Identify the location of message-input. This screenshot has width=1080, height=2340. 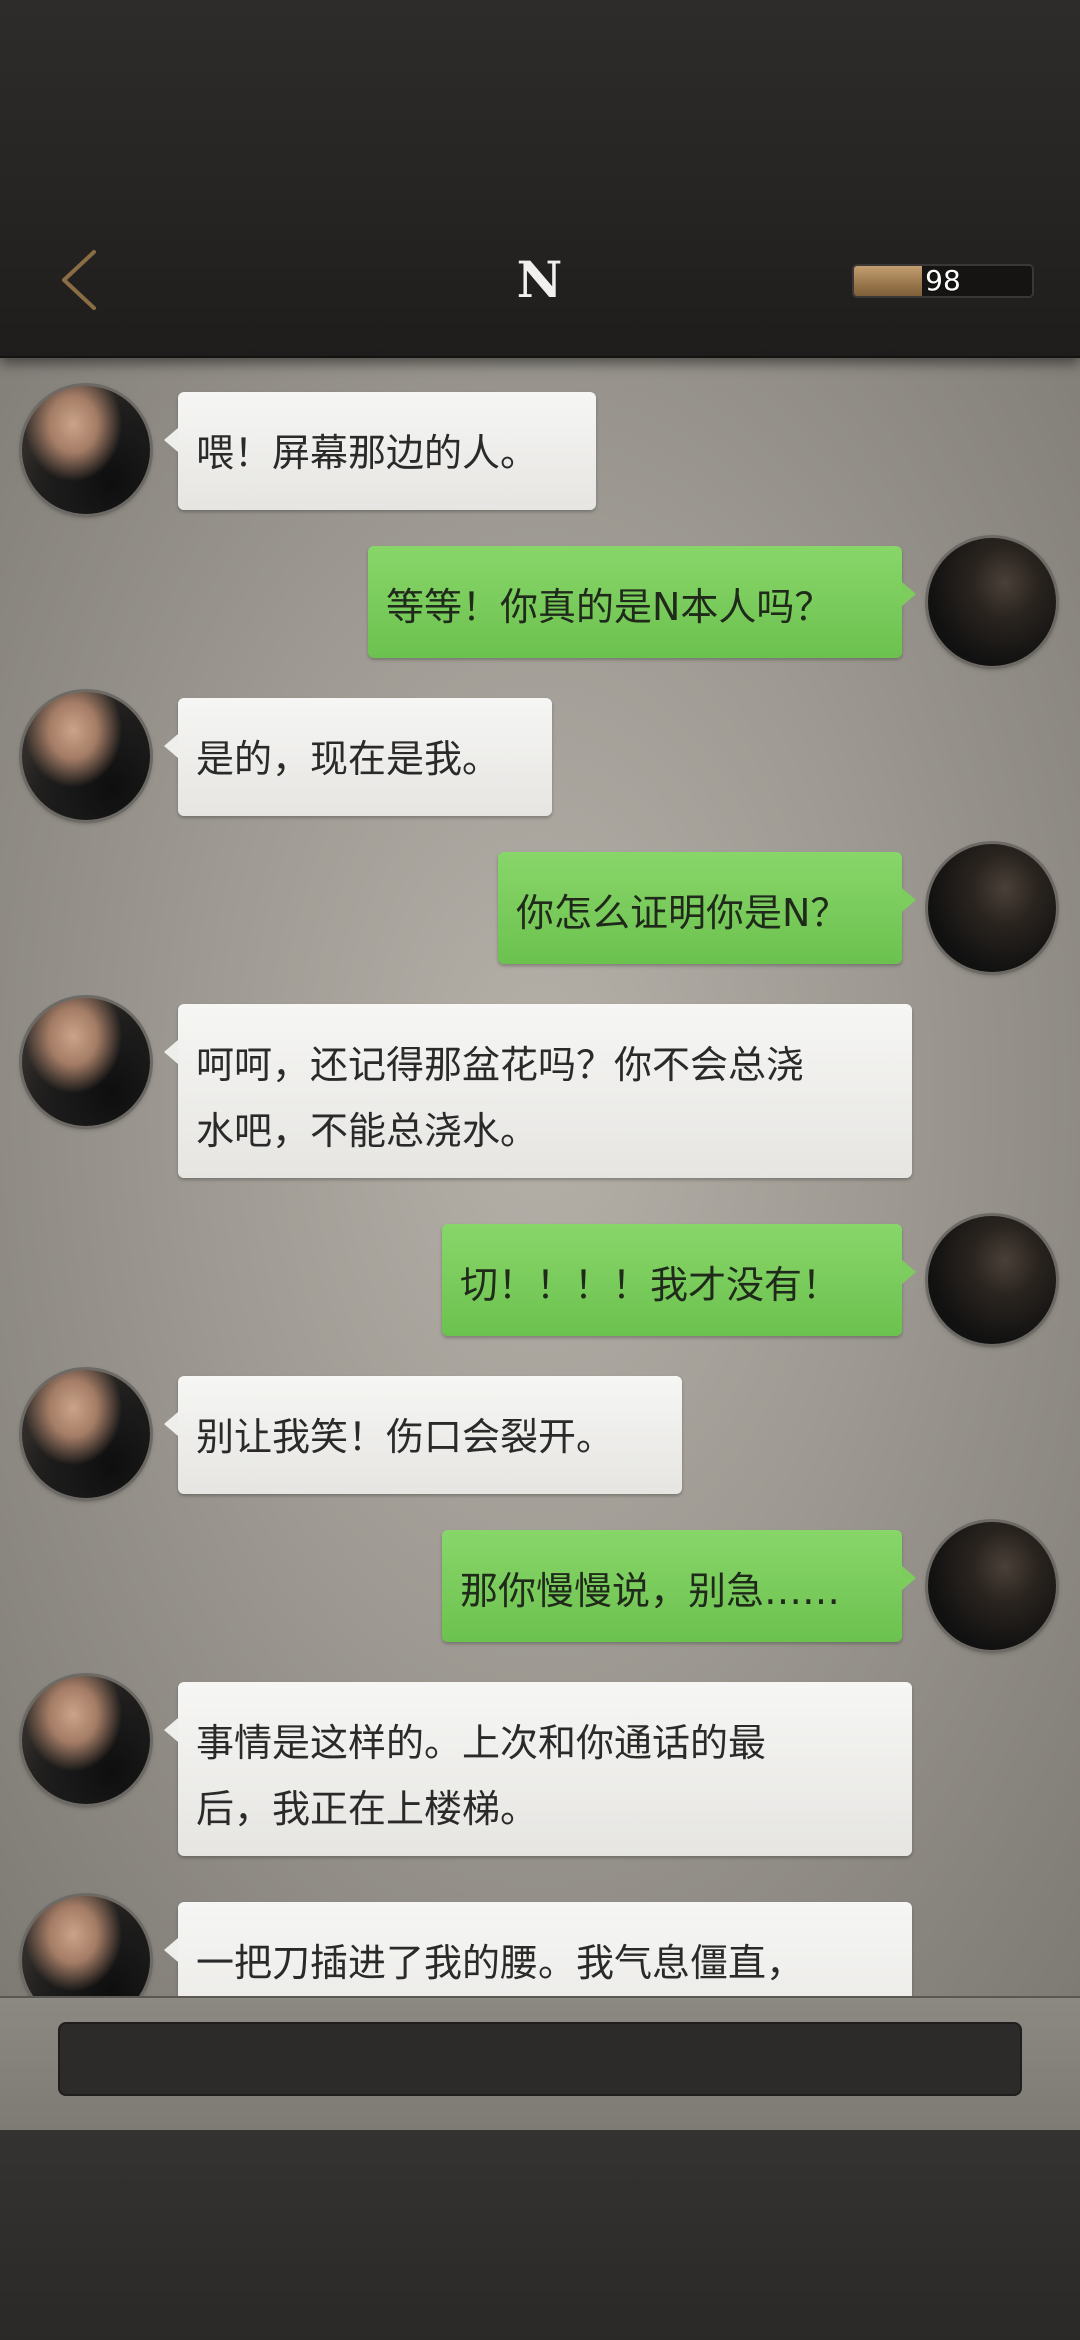
(540, 2059).